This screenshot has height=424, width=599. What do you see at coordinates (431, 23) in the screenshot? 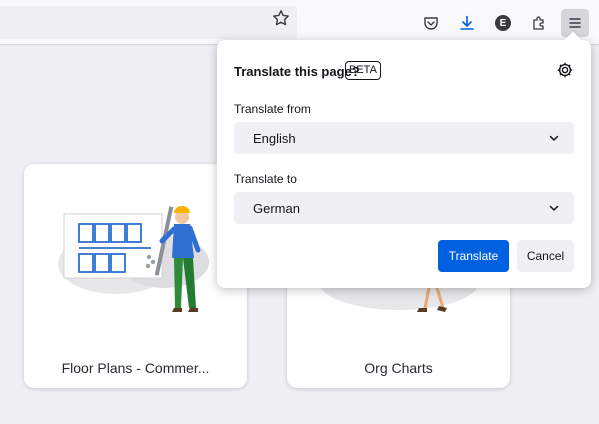
I see `pocket-icon` at bounding box center [431, 23].